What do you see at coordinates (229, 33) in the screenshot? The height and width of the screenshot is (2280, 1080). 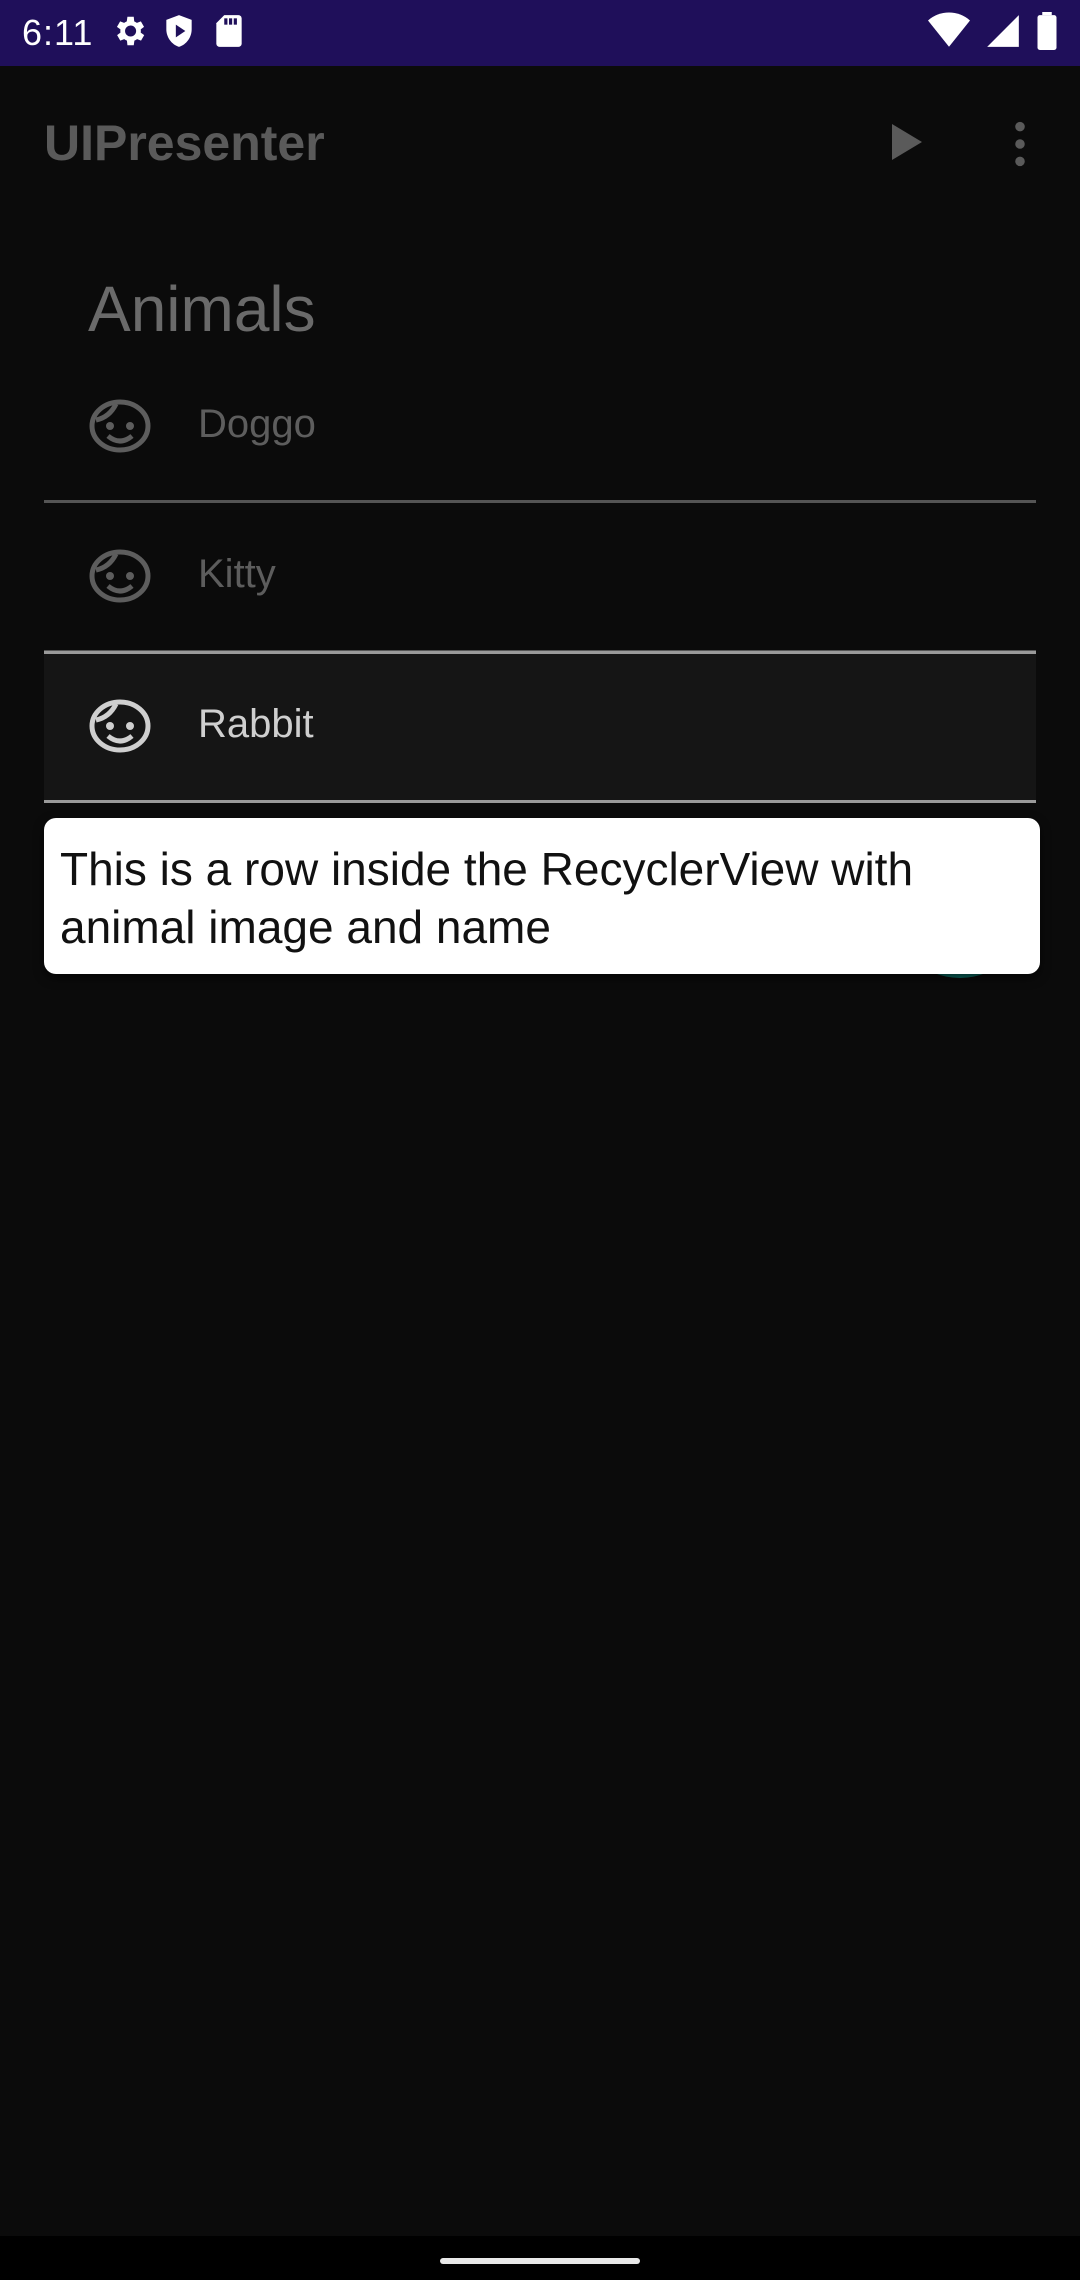 I see `sd-card-icon` at bounding box center [229, 33].